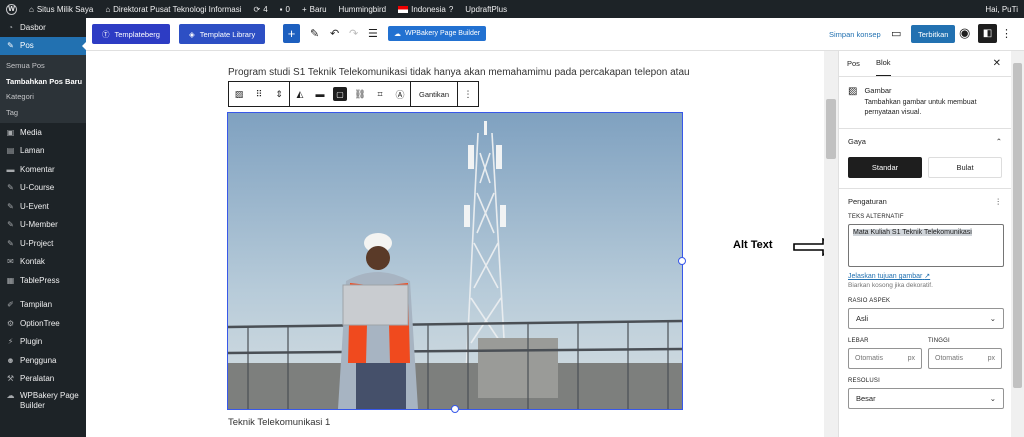 This screenshot has width=1024, height=437. I want to click on alt-text-field: Mata Kuliah S1 Teknik Telekomunikasi, so click(926, 245).